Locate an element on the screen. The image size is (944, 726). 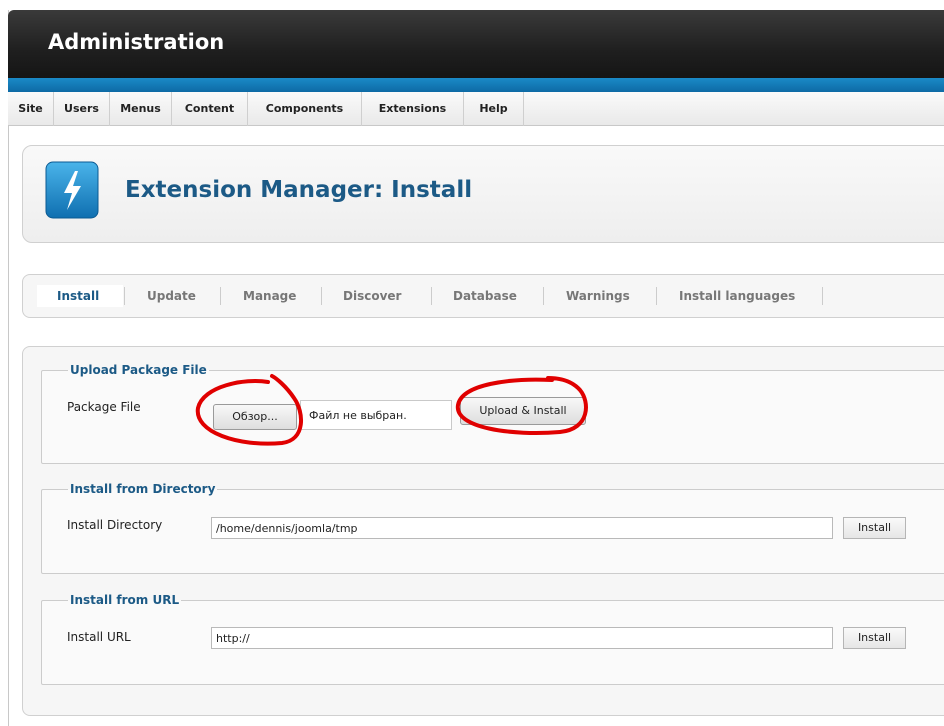
install-directory-input is located at coordinates (522, 528).